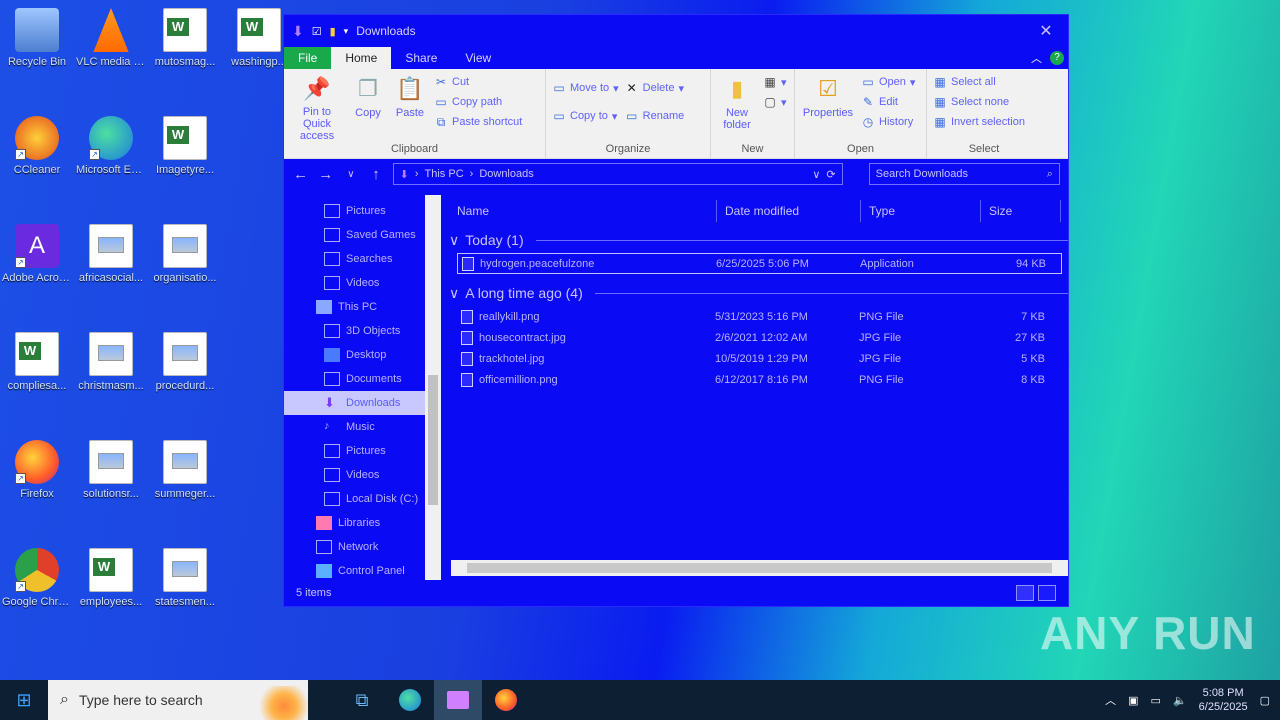 The image size is (1280, 720). What do you see at coordinates (362, 403) in the screenshot?
I see `nav-item-downloads: ⬇ Downloads` at bounding box center [362, 403].